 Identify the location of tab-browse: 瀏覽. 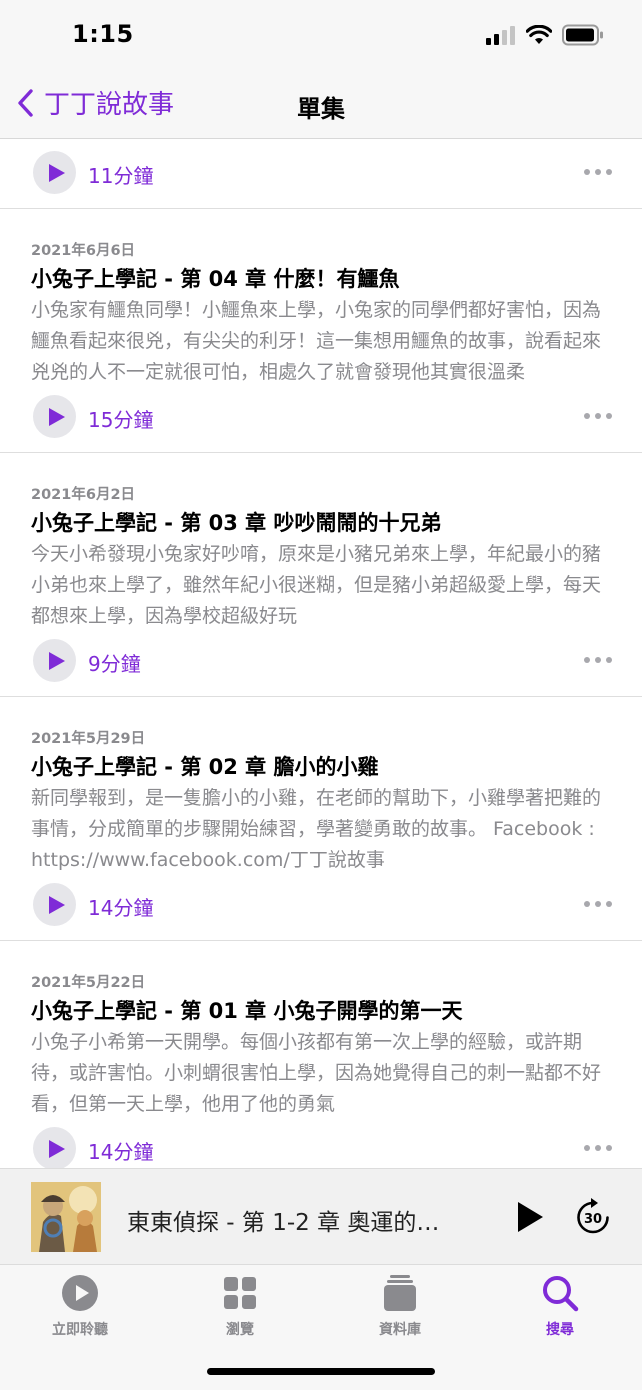
(240, 1306).